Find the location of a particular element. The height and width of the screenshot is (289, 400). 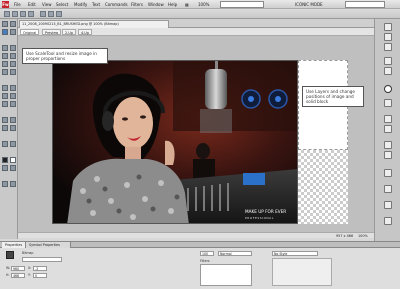

color-palette-icon is located at coordinates (388, 221).